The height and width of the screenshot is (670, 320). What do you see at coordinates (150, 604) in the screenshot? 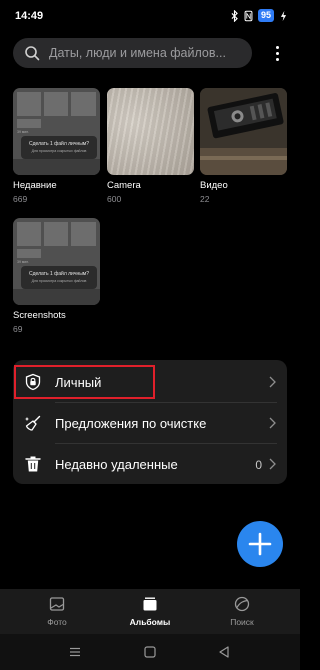
I see `albums-icon` at bounding box center [150, 604].